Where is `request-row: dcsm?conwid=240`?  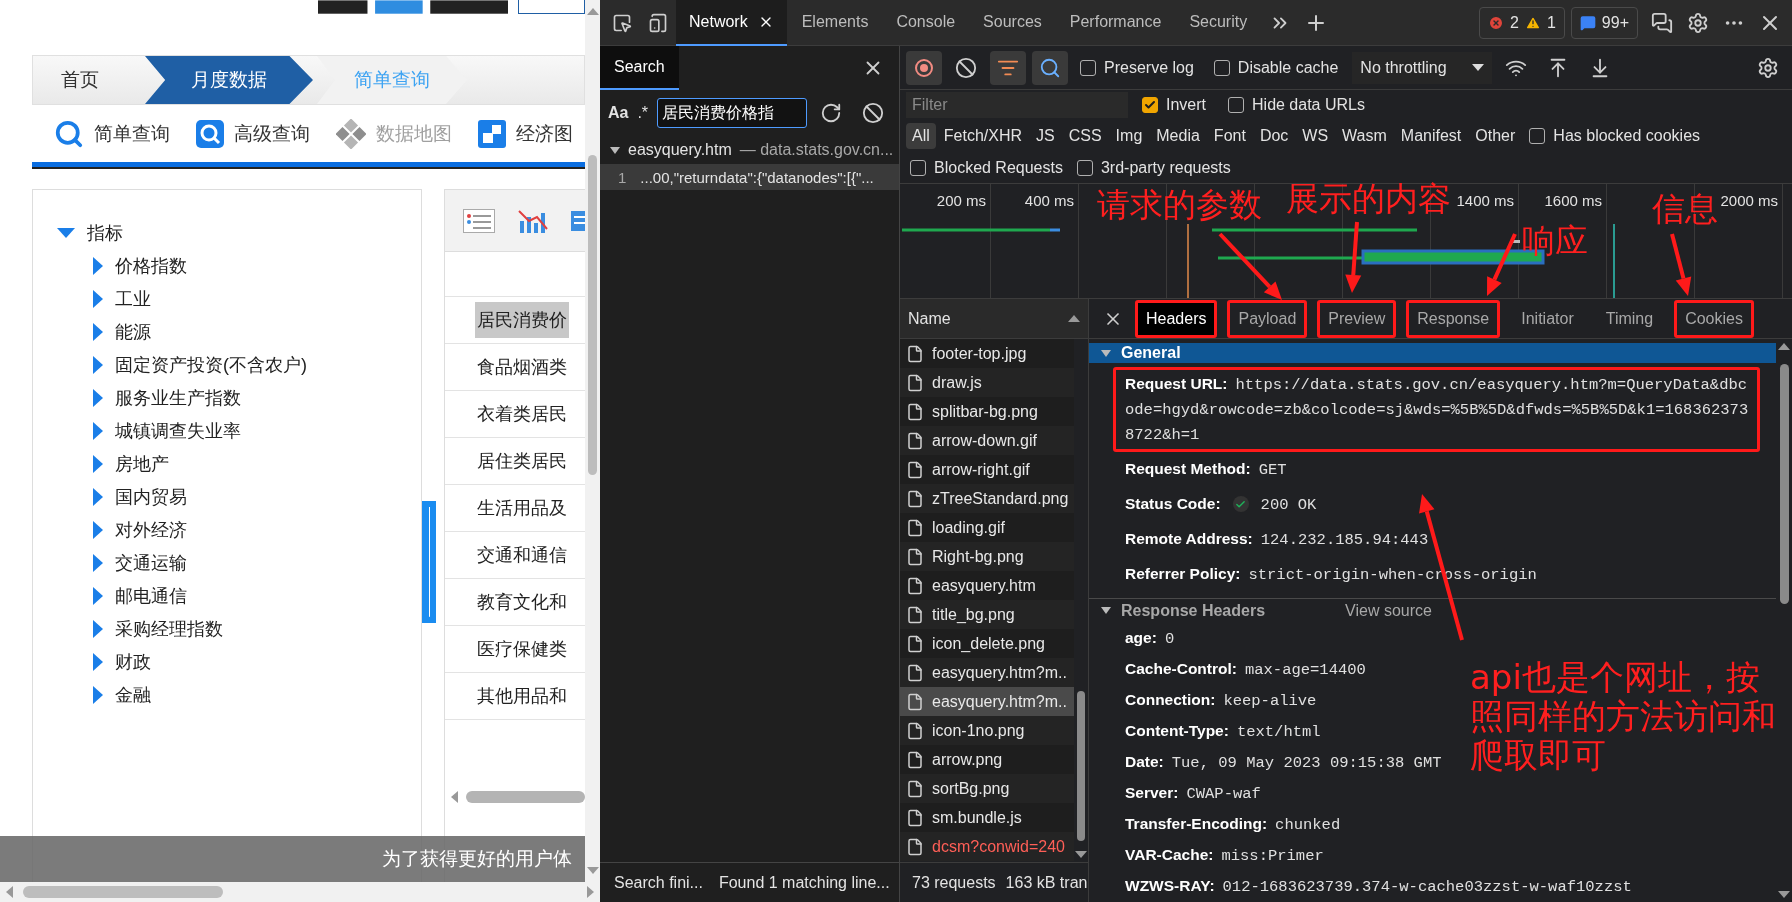 request-row: dcsm?conwid=240 is located at coordinates (987, 846).